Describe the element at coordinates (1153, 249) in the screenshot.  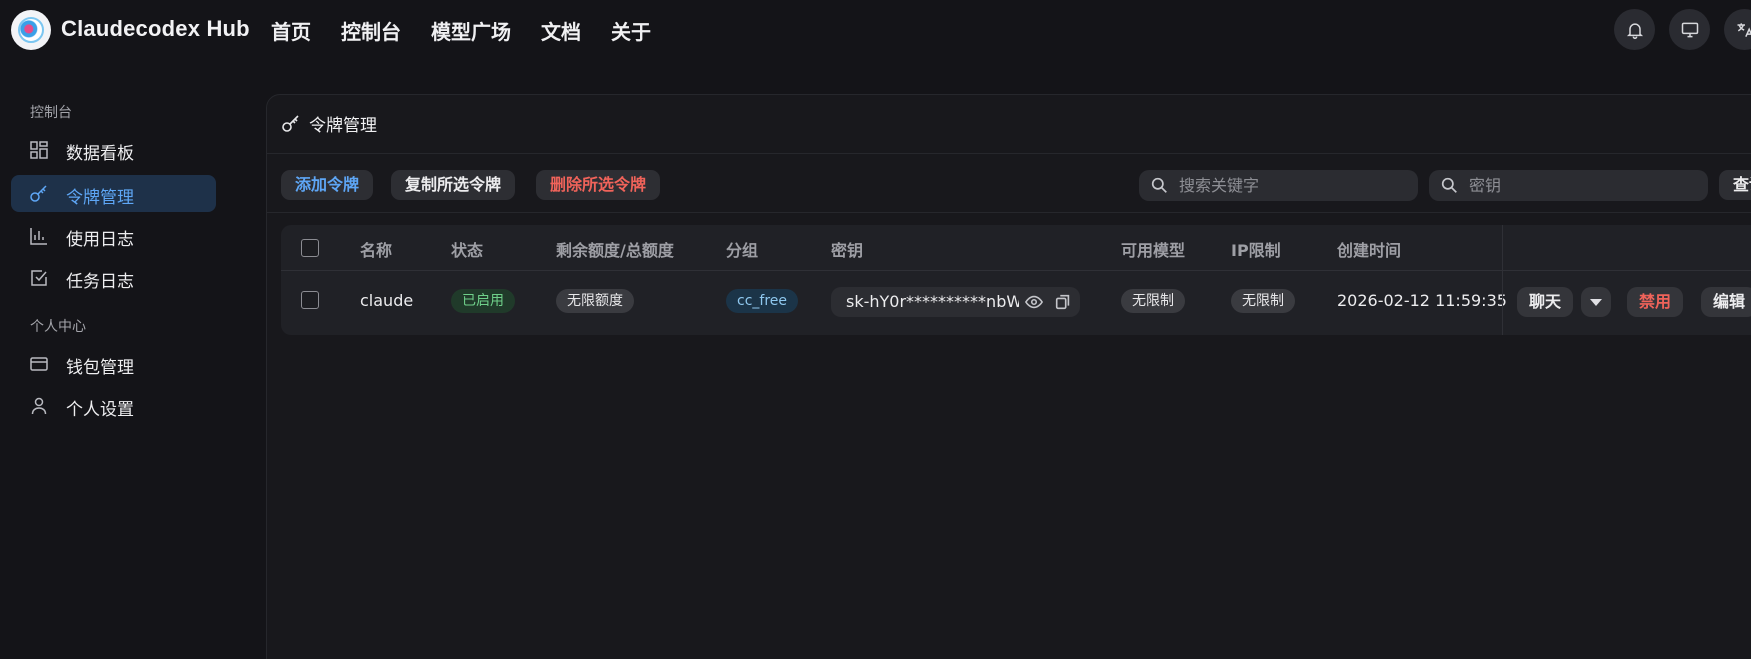
I see `column-header-models: 可用模型` at that location.